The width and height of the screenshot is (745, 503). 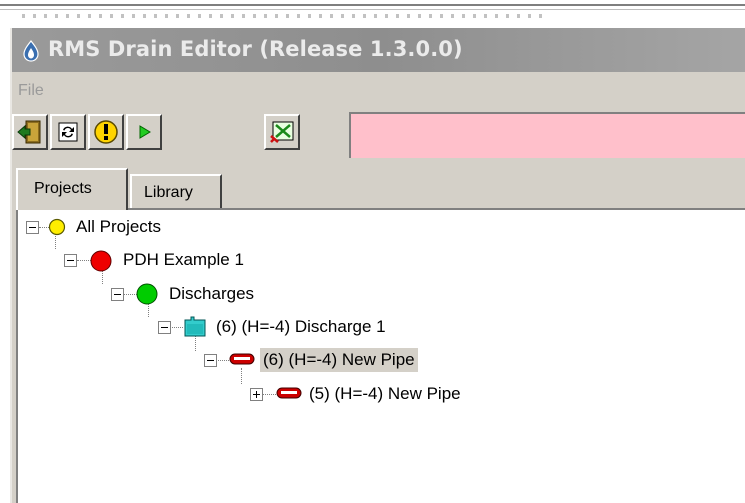 What do you see at coordinates (378, 91) in the screenshot?
I see `menu-bar: File` at bounding box center [378, 91].